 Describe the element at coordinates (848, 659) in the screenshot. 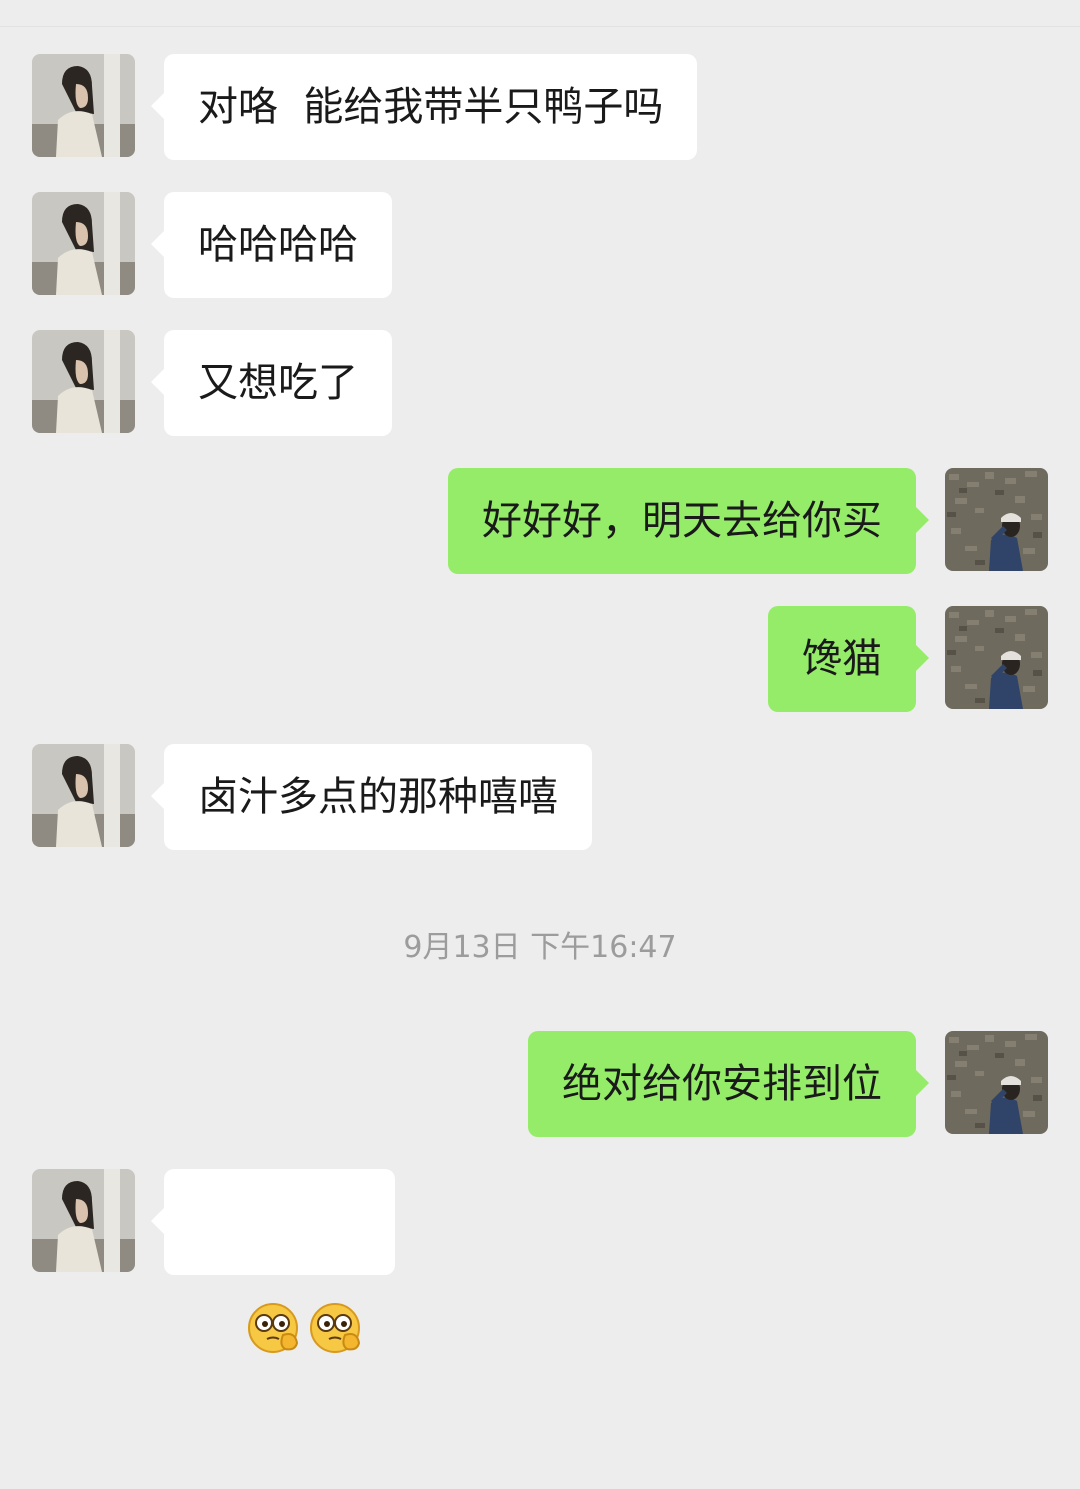

I see `outgoing-message-bubble: 馋猫` at that location.